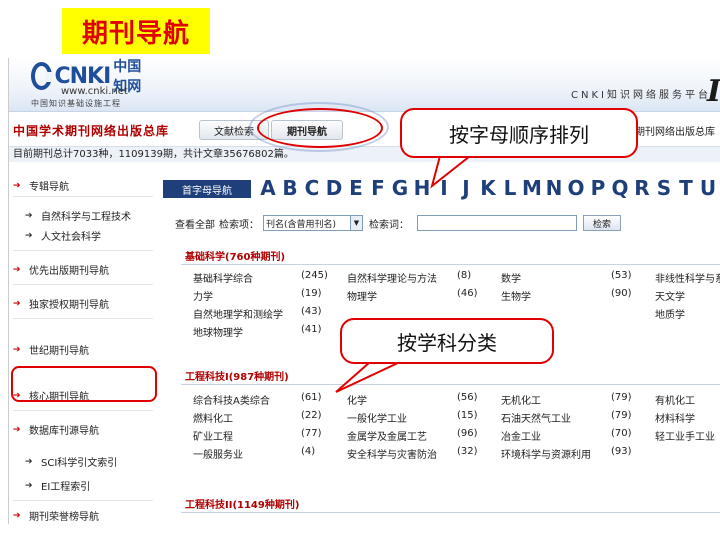 Image resolution: width=720 pixels, height=540 pixels. What do you see at coordinates (708, 188) in the screenshot?
I see `letter-link: U` at bounding box center [708, 188].